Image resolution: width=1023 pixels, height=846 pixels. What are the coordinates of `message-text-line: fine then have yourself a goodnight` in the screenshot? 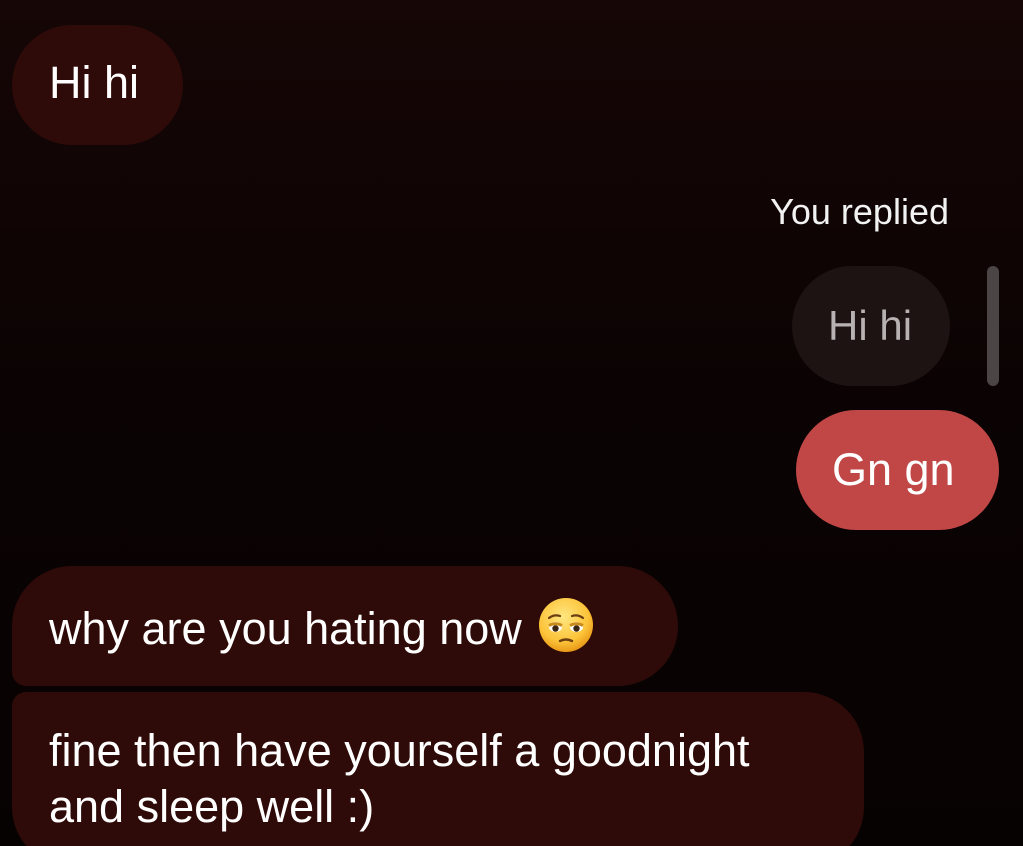 It's located at (399, 750).